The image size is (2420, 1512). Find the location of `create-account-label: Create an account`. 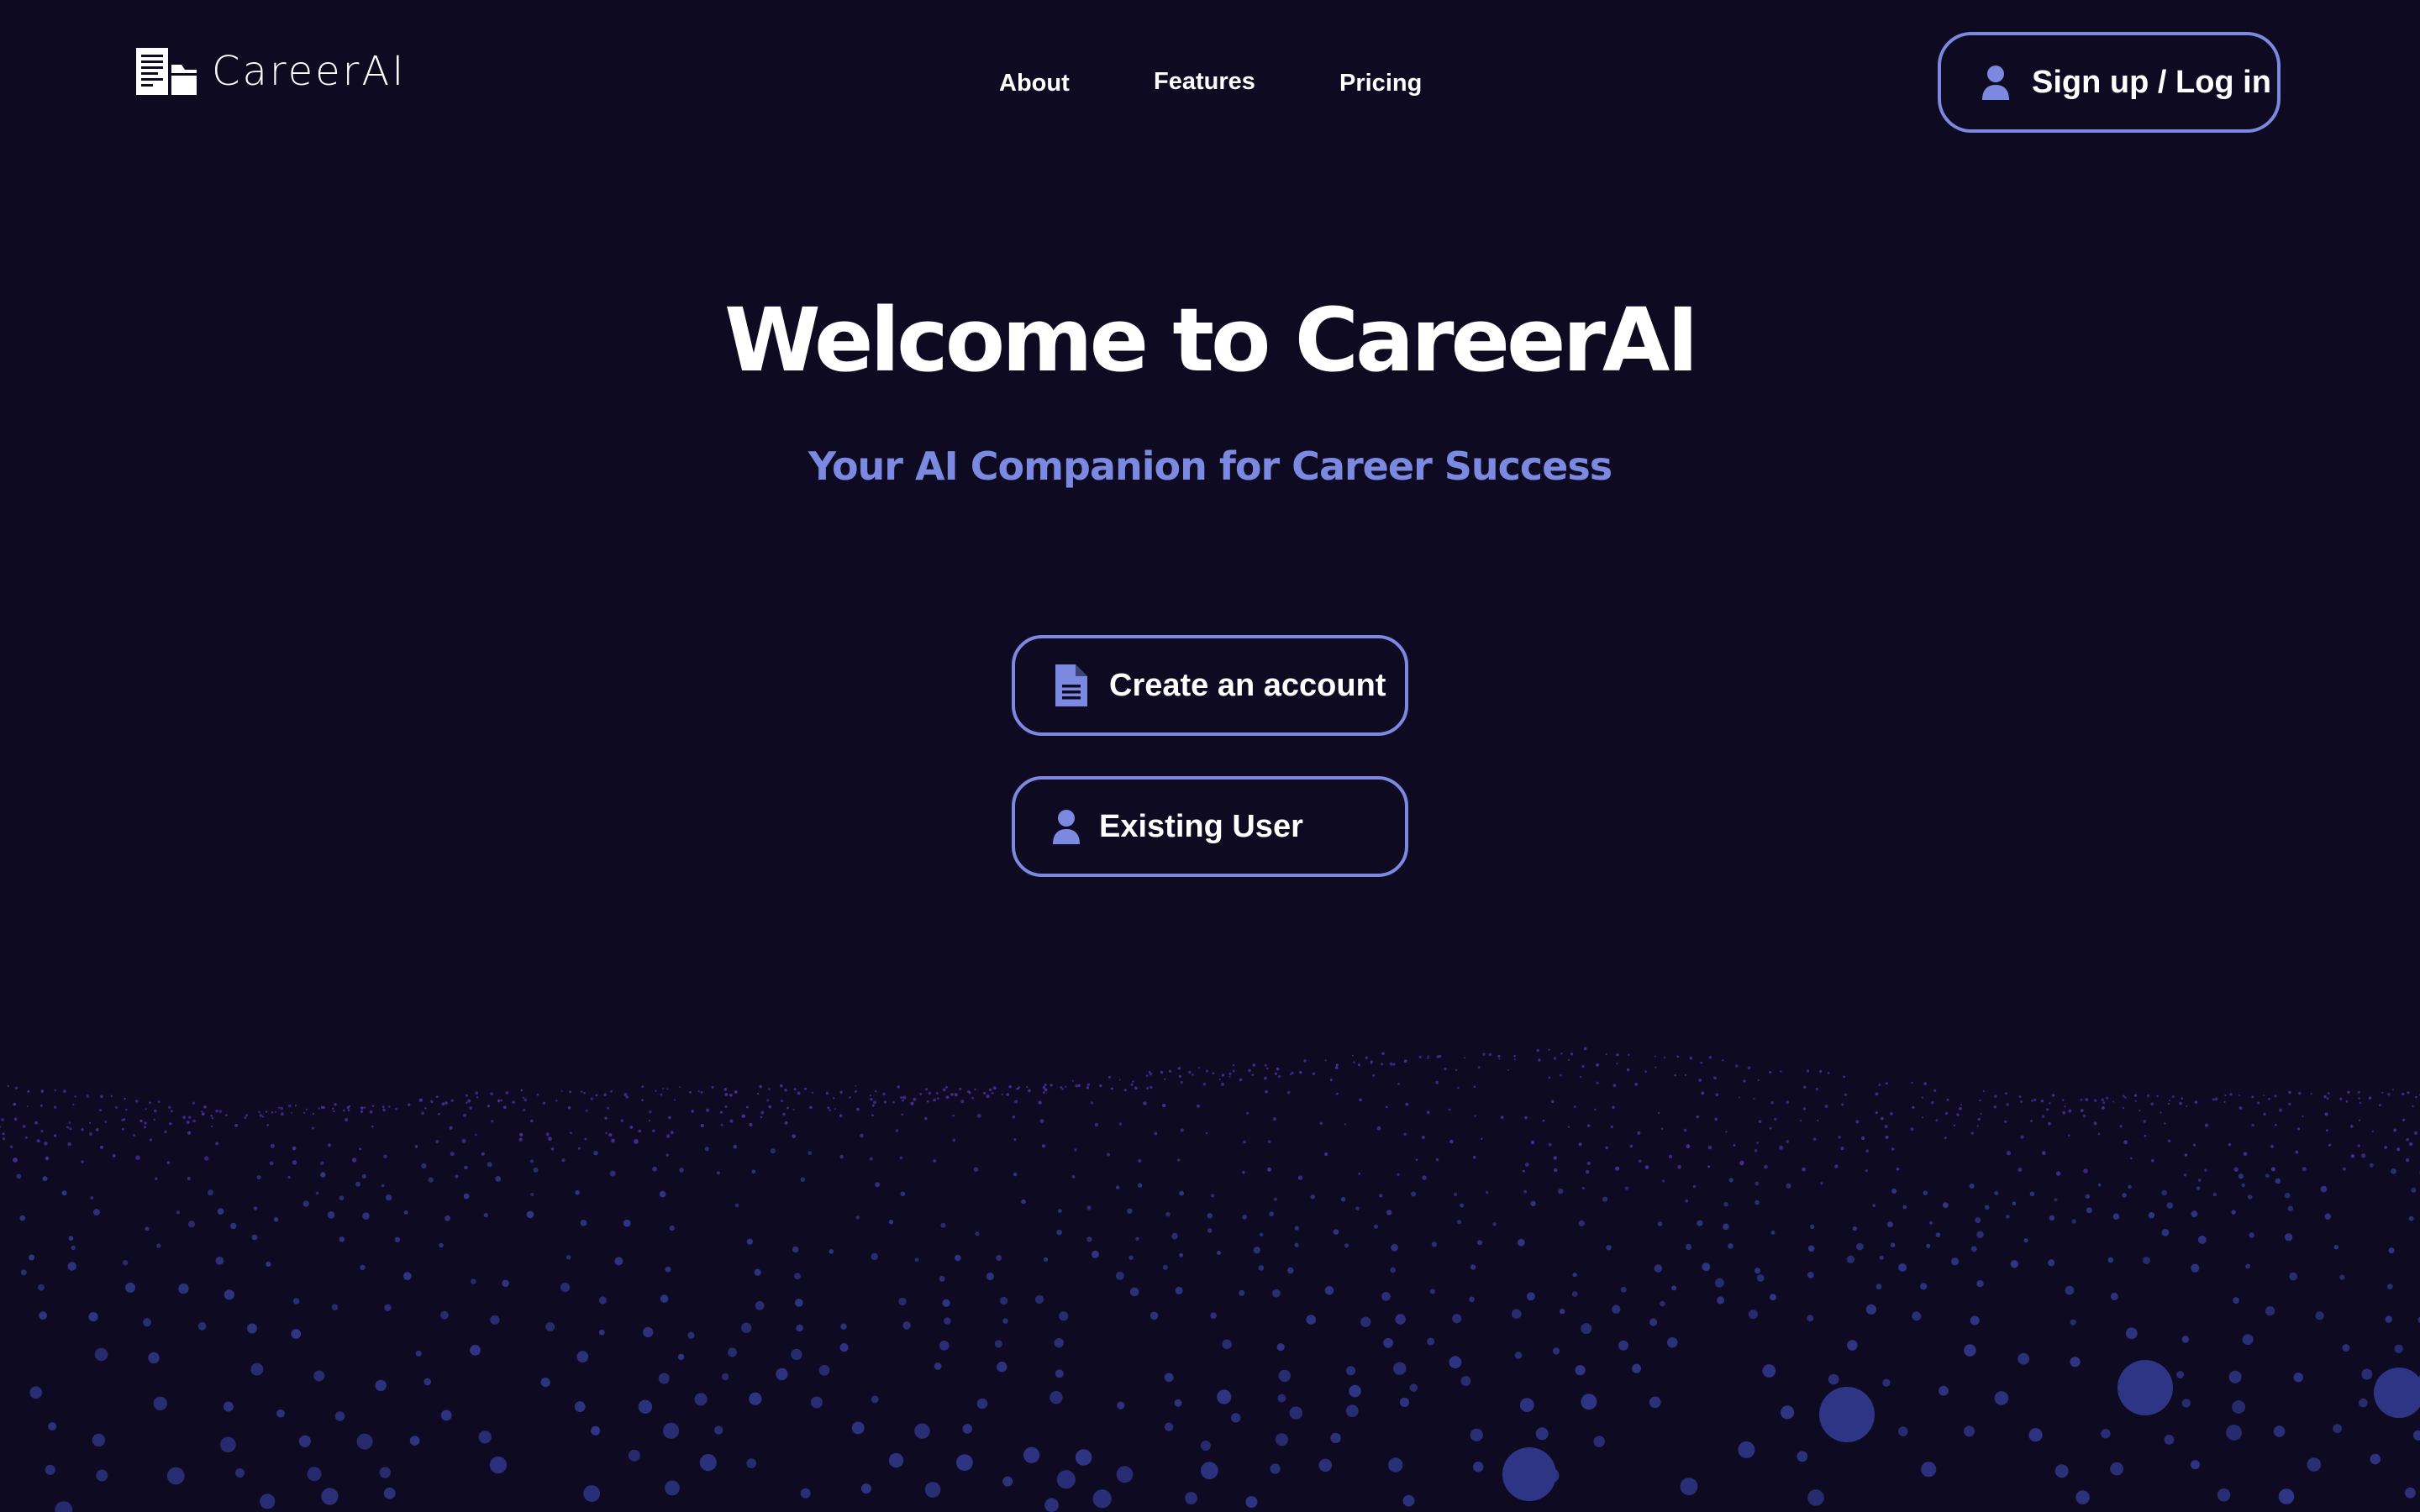

create-account-label: Create an account is located at coordinates (1247, 685).